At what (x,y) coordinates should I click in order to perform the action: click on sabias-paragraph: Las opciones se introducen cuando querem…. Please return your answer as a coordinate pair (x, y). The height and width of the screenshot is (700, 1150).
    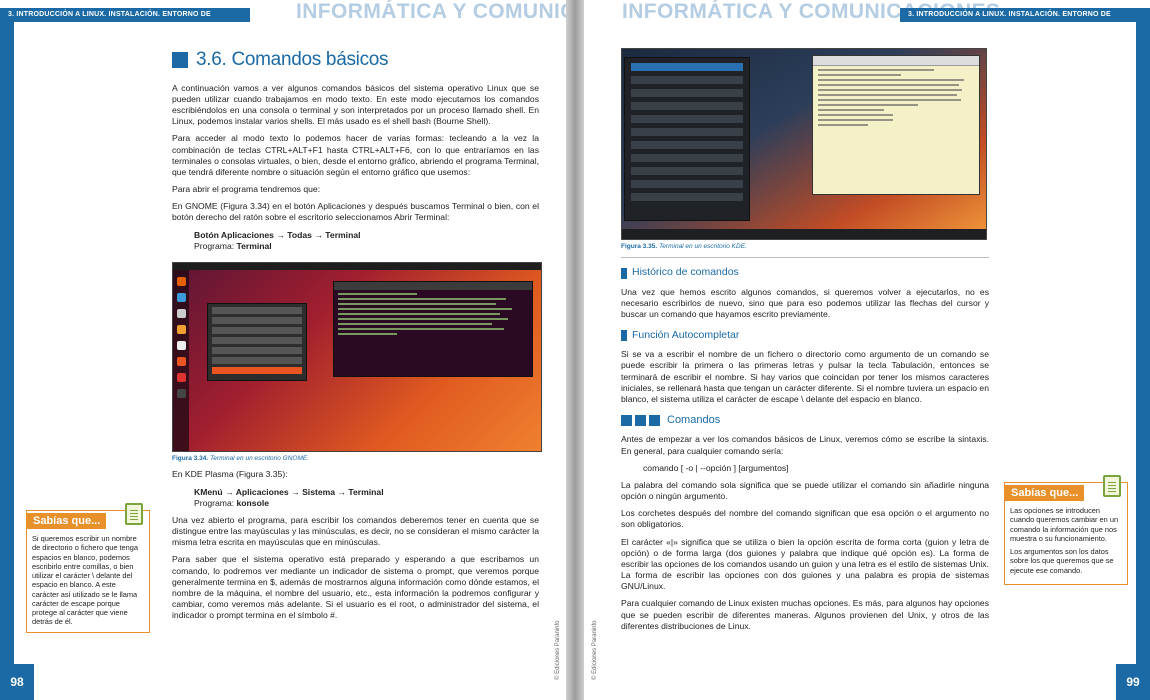
    Looking at the image, I should click on (1064, 524).